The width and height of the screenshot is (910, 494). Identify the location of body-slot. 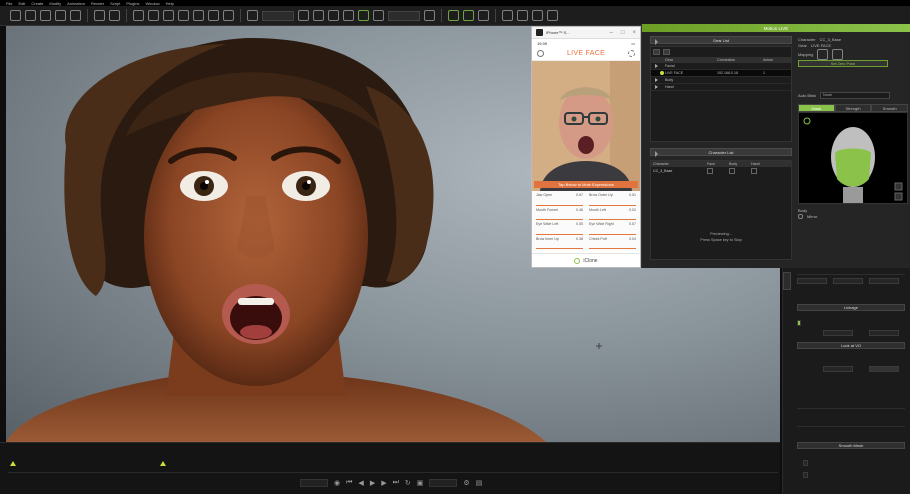
(732, 171).